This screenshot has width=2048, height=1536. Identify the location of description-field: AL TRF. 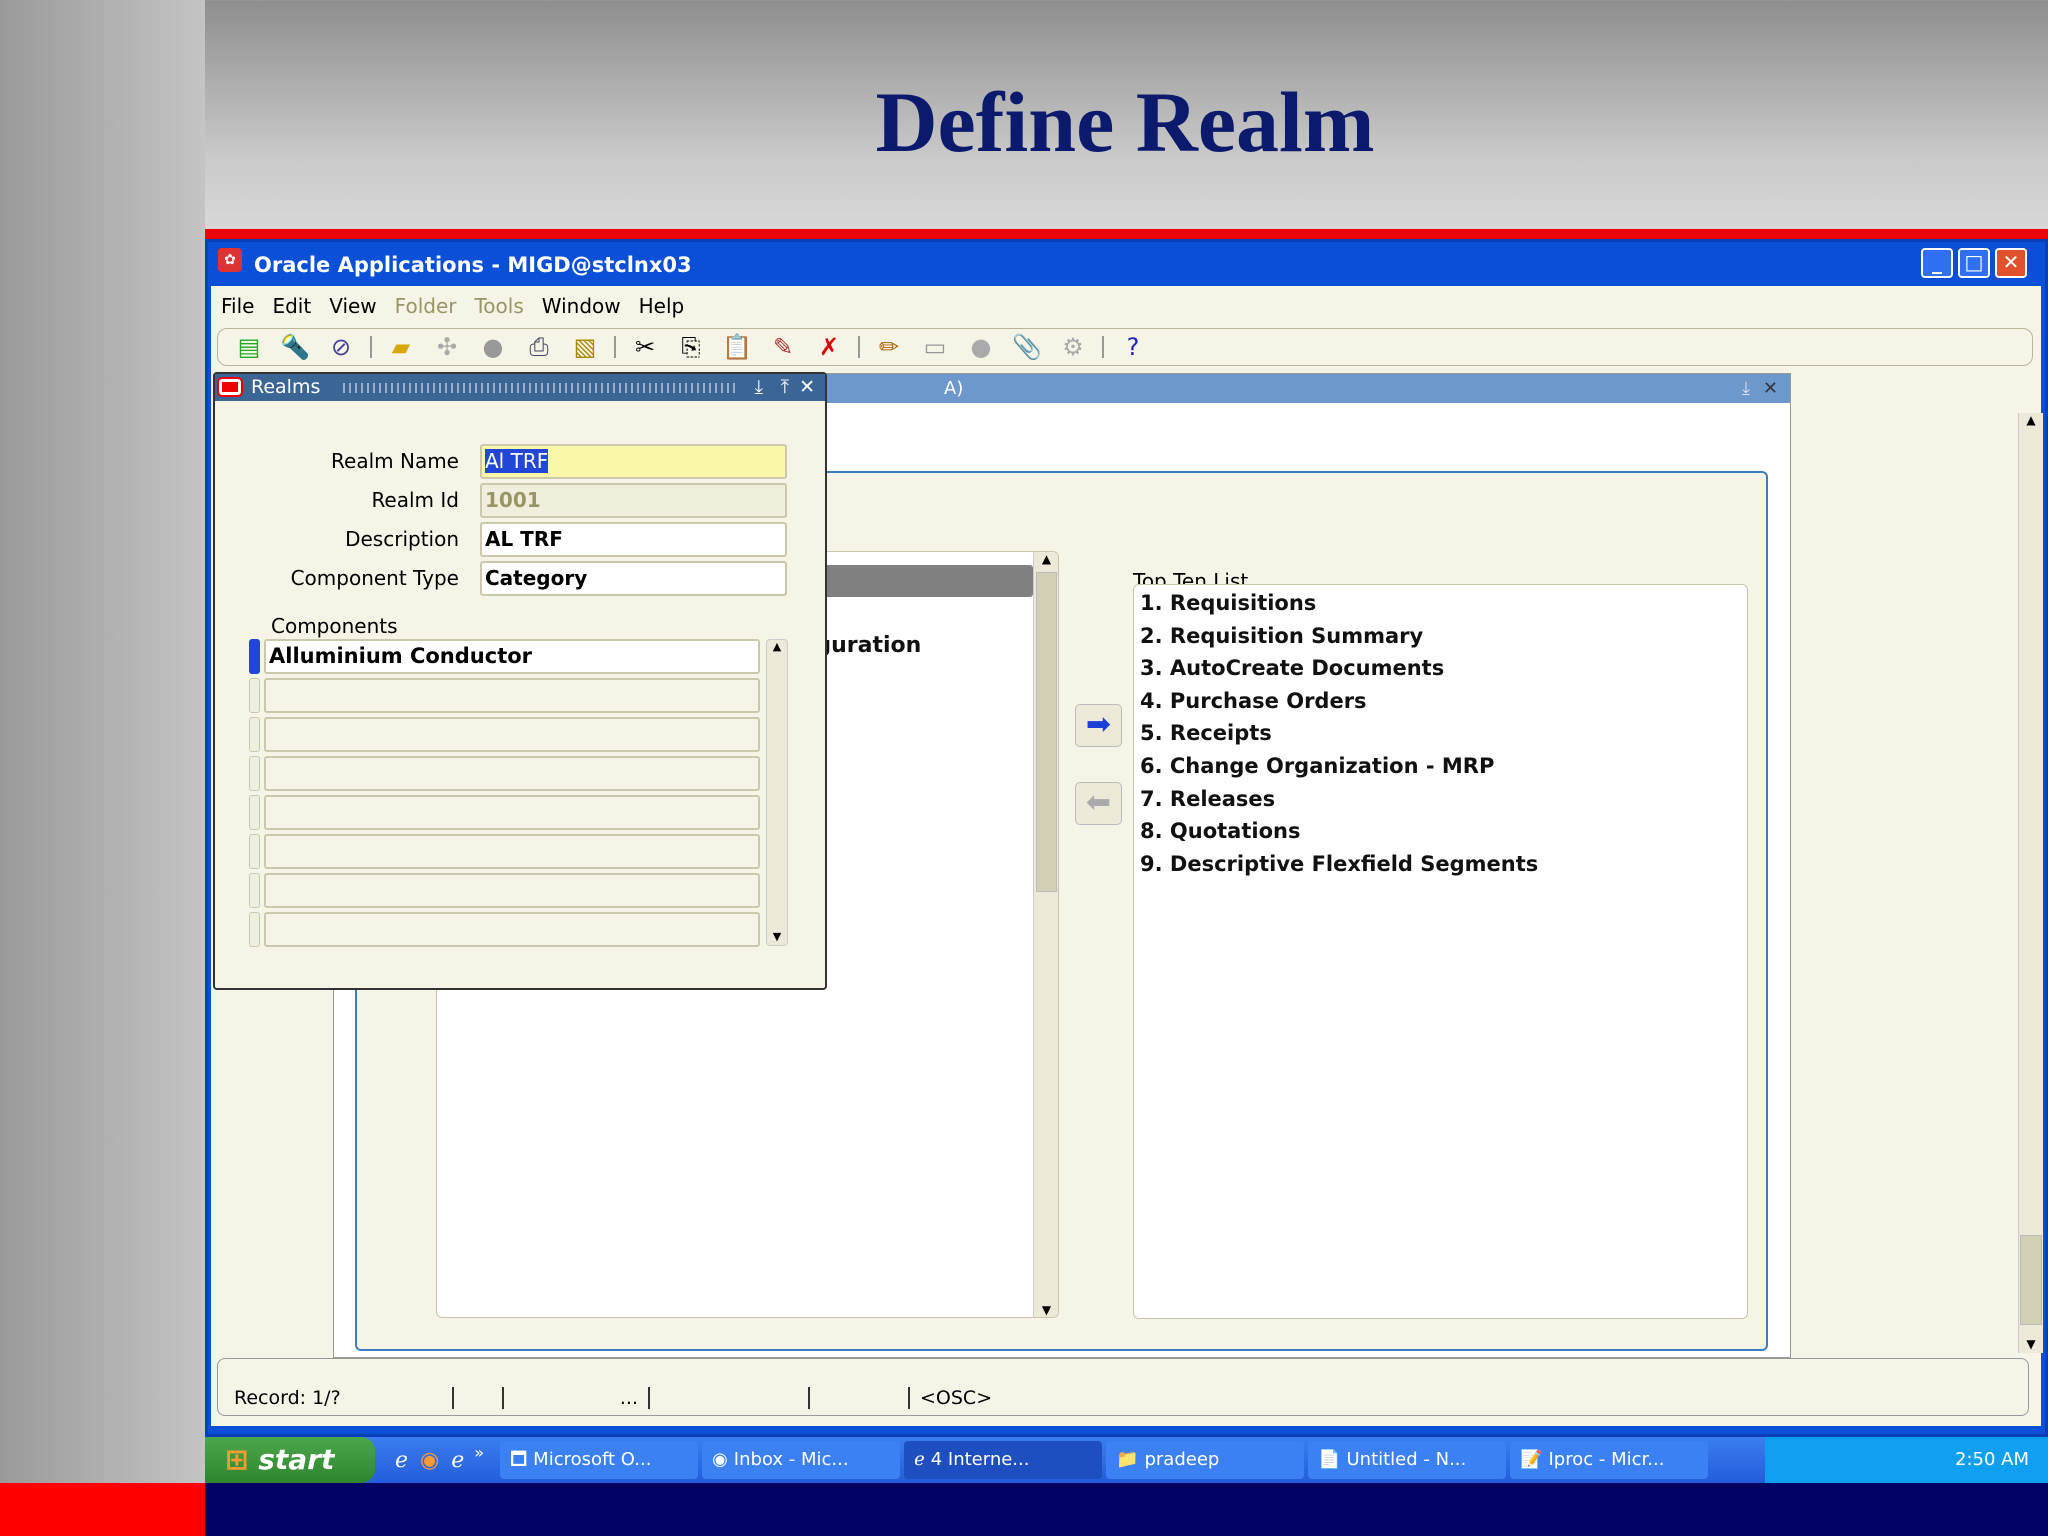
(633, 539).